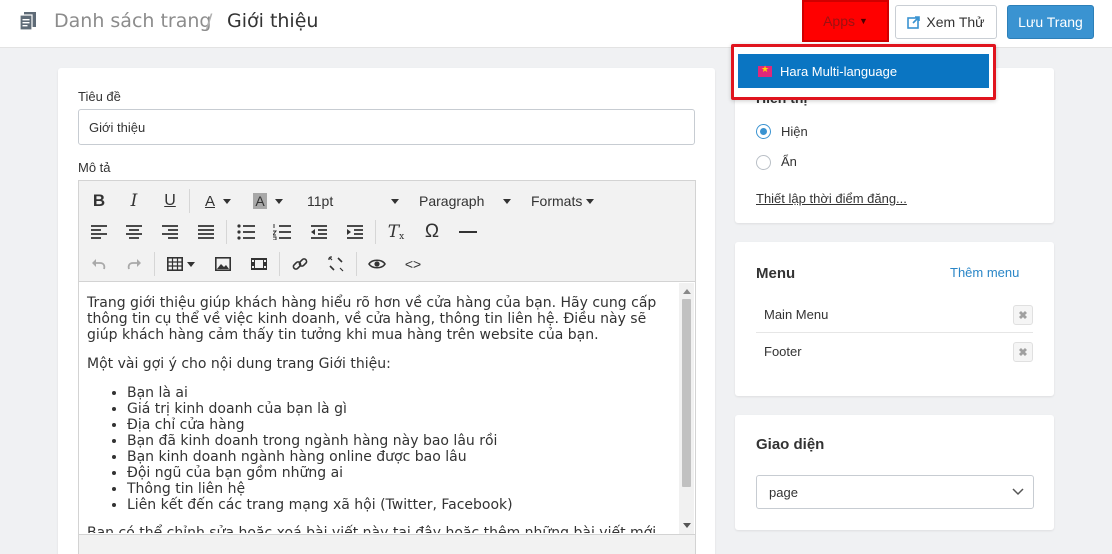 The height and width of the screenshot is (554, 1112). What do you see at coordinates (894, 352) in the screenshot?
I see `menu-row: Footer ✖` at bounding box center [894, 352].